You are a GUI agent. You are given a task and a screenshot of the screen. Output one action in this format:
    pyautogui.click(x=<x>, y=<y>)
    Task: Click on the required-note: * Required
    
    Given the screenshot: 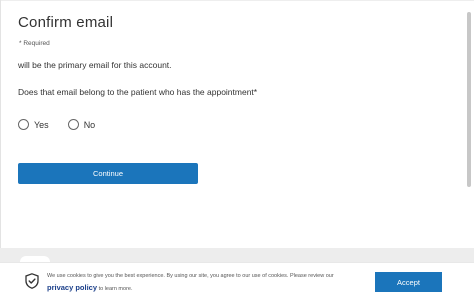 What is the action you would take?
    pyautogui.click(x=34, y=43)
    